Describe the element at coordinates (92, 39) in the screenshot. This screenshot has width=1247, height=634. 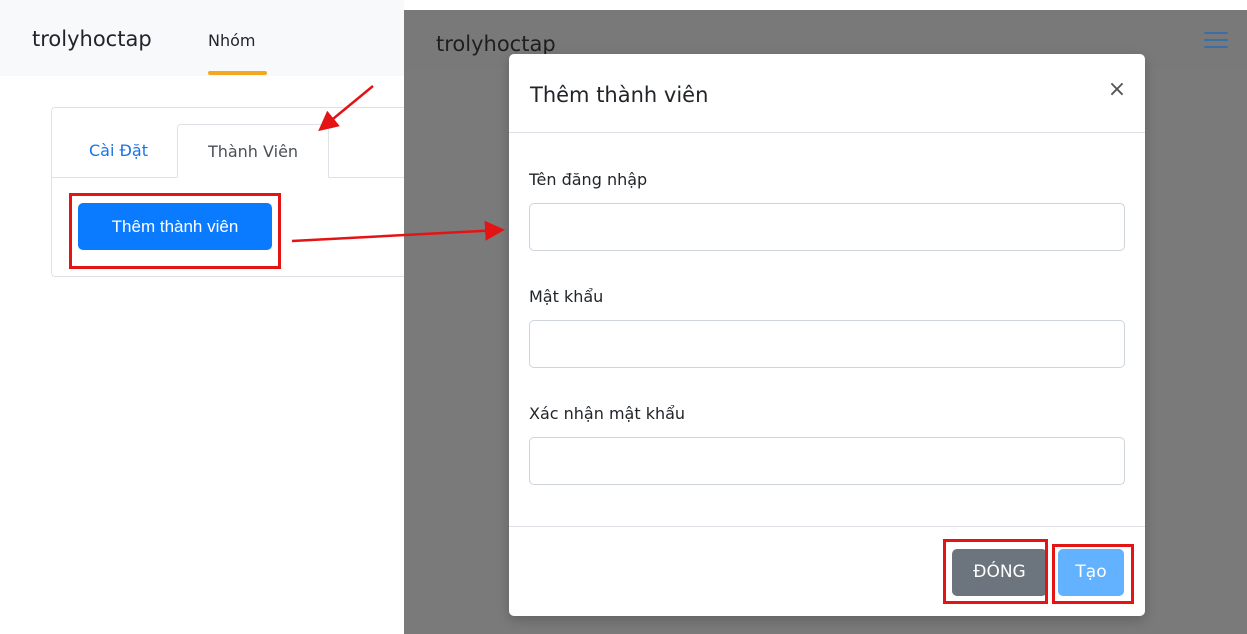
I see `left-brand: trolyhoctap` at that location.